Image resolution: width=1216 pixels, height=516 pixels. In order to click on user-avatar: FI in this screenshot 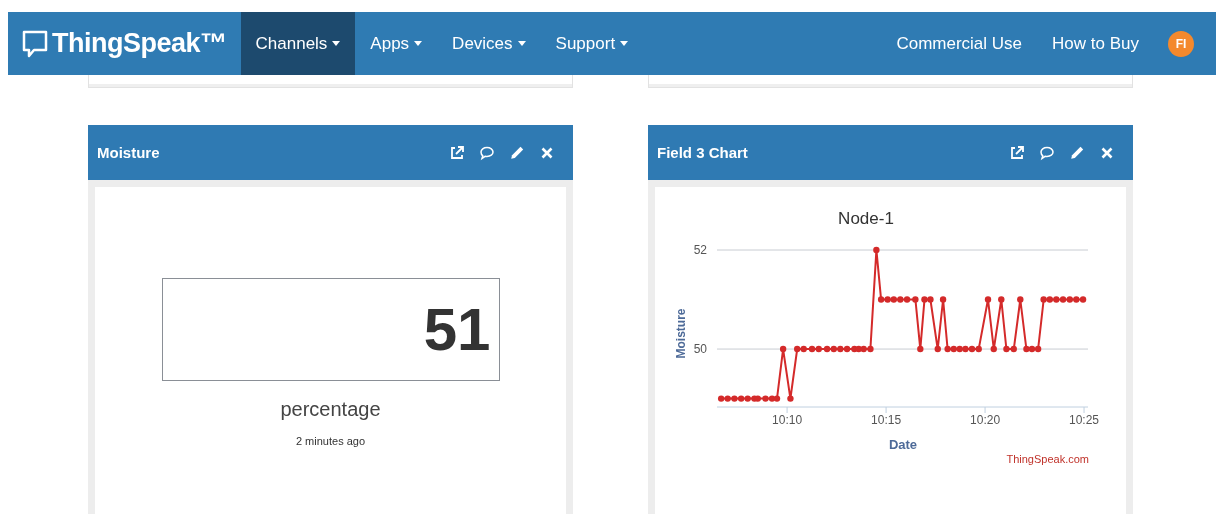, I will do `click(1181, 43)`.